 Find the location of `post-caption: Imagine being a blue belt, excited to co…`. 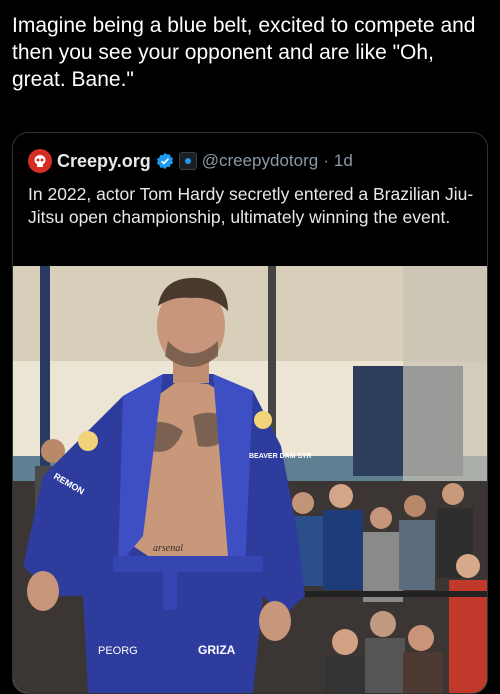

post-caption: Imagine being a blue belt, excited to co… is located at coordinates (244, 52).